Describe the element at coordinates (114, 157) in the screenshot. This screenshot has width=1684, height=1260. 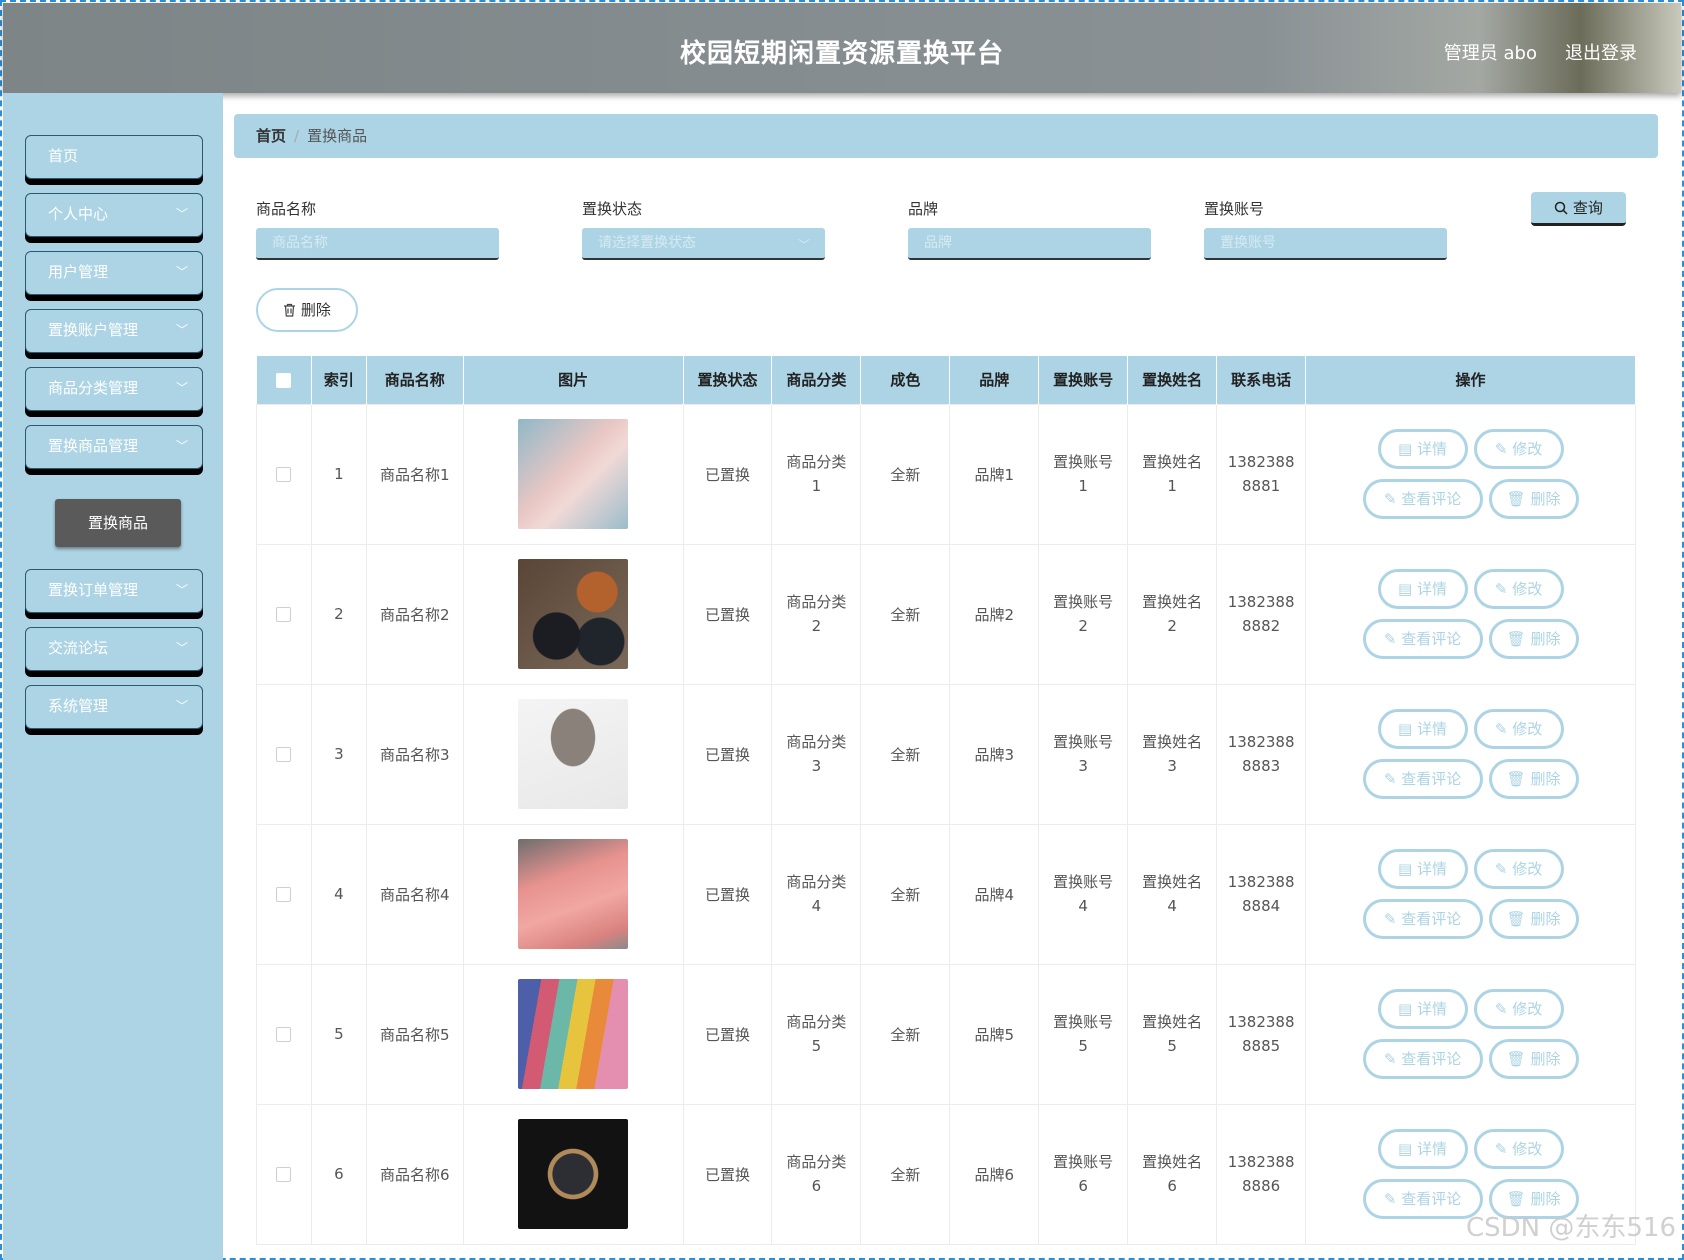
I see `sidebar-item-home: 首页` at that location.